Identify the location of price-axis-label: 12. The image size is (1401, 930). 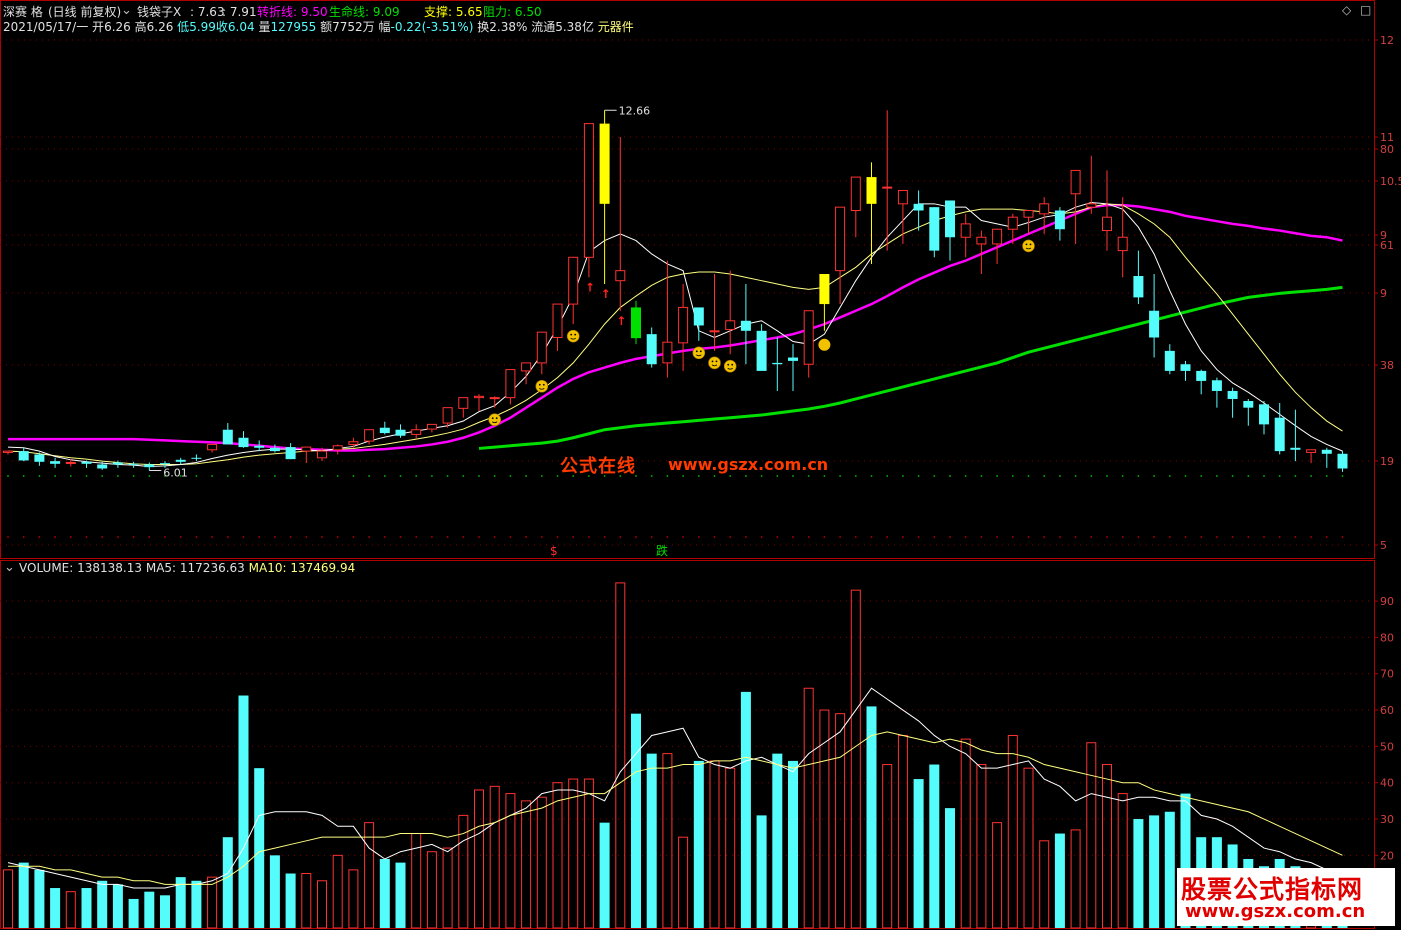
(1387, 40).